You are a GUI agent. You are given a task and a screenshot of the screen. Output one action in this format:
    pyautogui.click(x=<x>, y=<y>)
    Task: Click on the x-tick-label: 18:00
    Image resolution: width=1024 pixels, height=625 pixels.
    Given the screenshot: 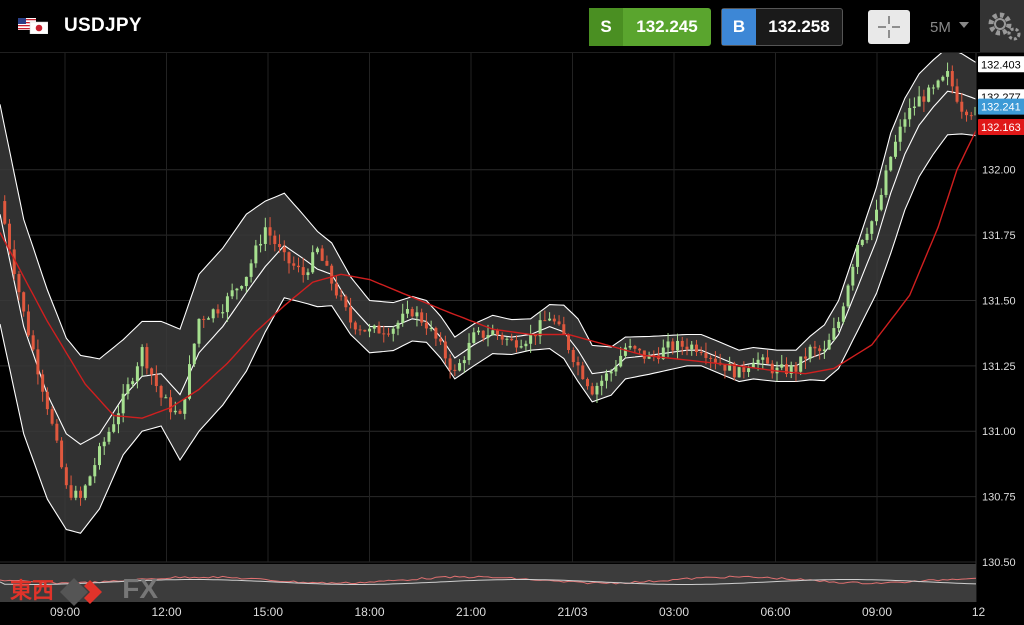 What is the action you would take?
    pyautogui.click(x=369, y=612)
    